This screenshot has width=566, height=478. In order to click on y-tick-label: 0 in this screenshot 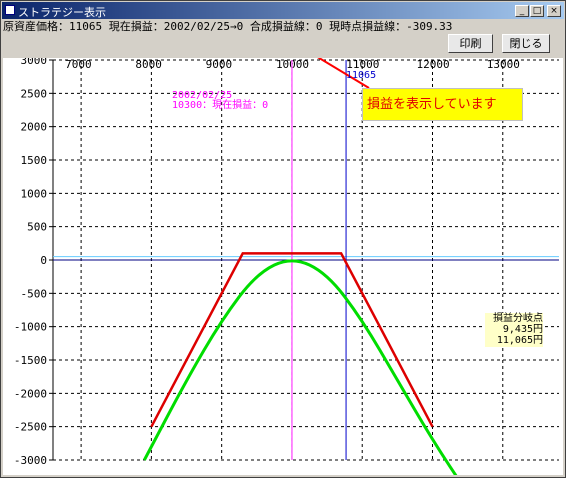, I will do `click(43, 260)`.